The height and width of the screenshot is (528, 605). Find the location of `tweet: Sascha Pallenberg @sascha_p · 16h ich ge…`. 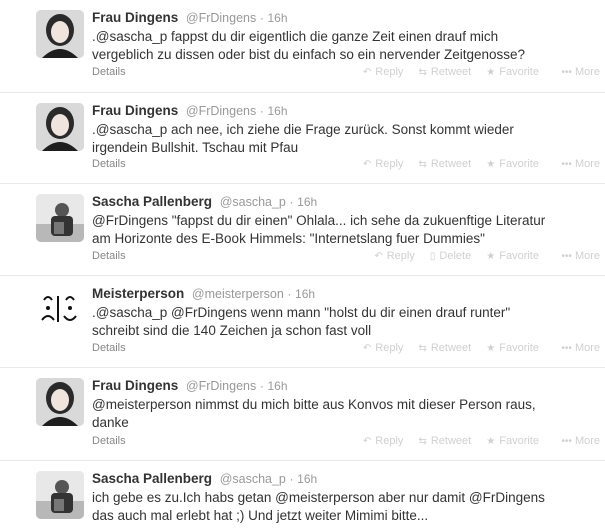

tweet: Sascha Pallenberg @sascha_p · 16h ich ge… is located at coordinates (302, 494).